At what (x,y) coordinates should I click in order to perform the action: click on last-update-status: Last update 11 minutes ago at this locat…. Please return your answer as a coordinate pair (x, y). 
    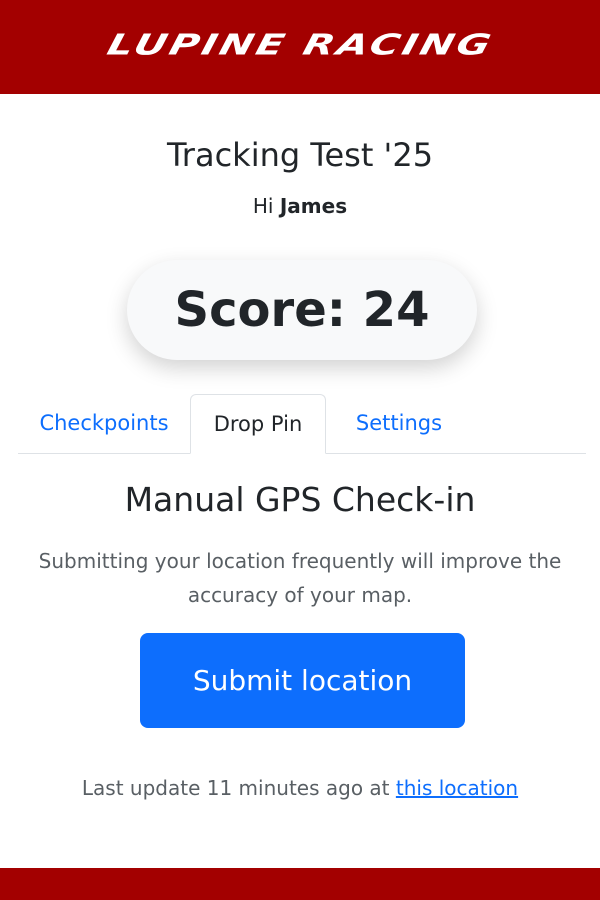
    Looking at the image, I should click on (300, 788).